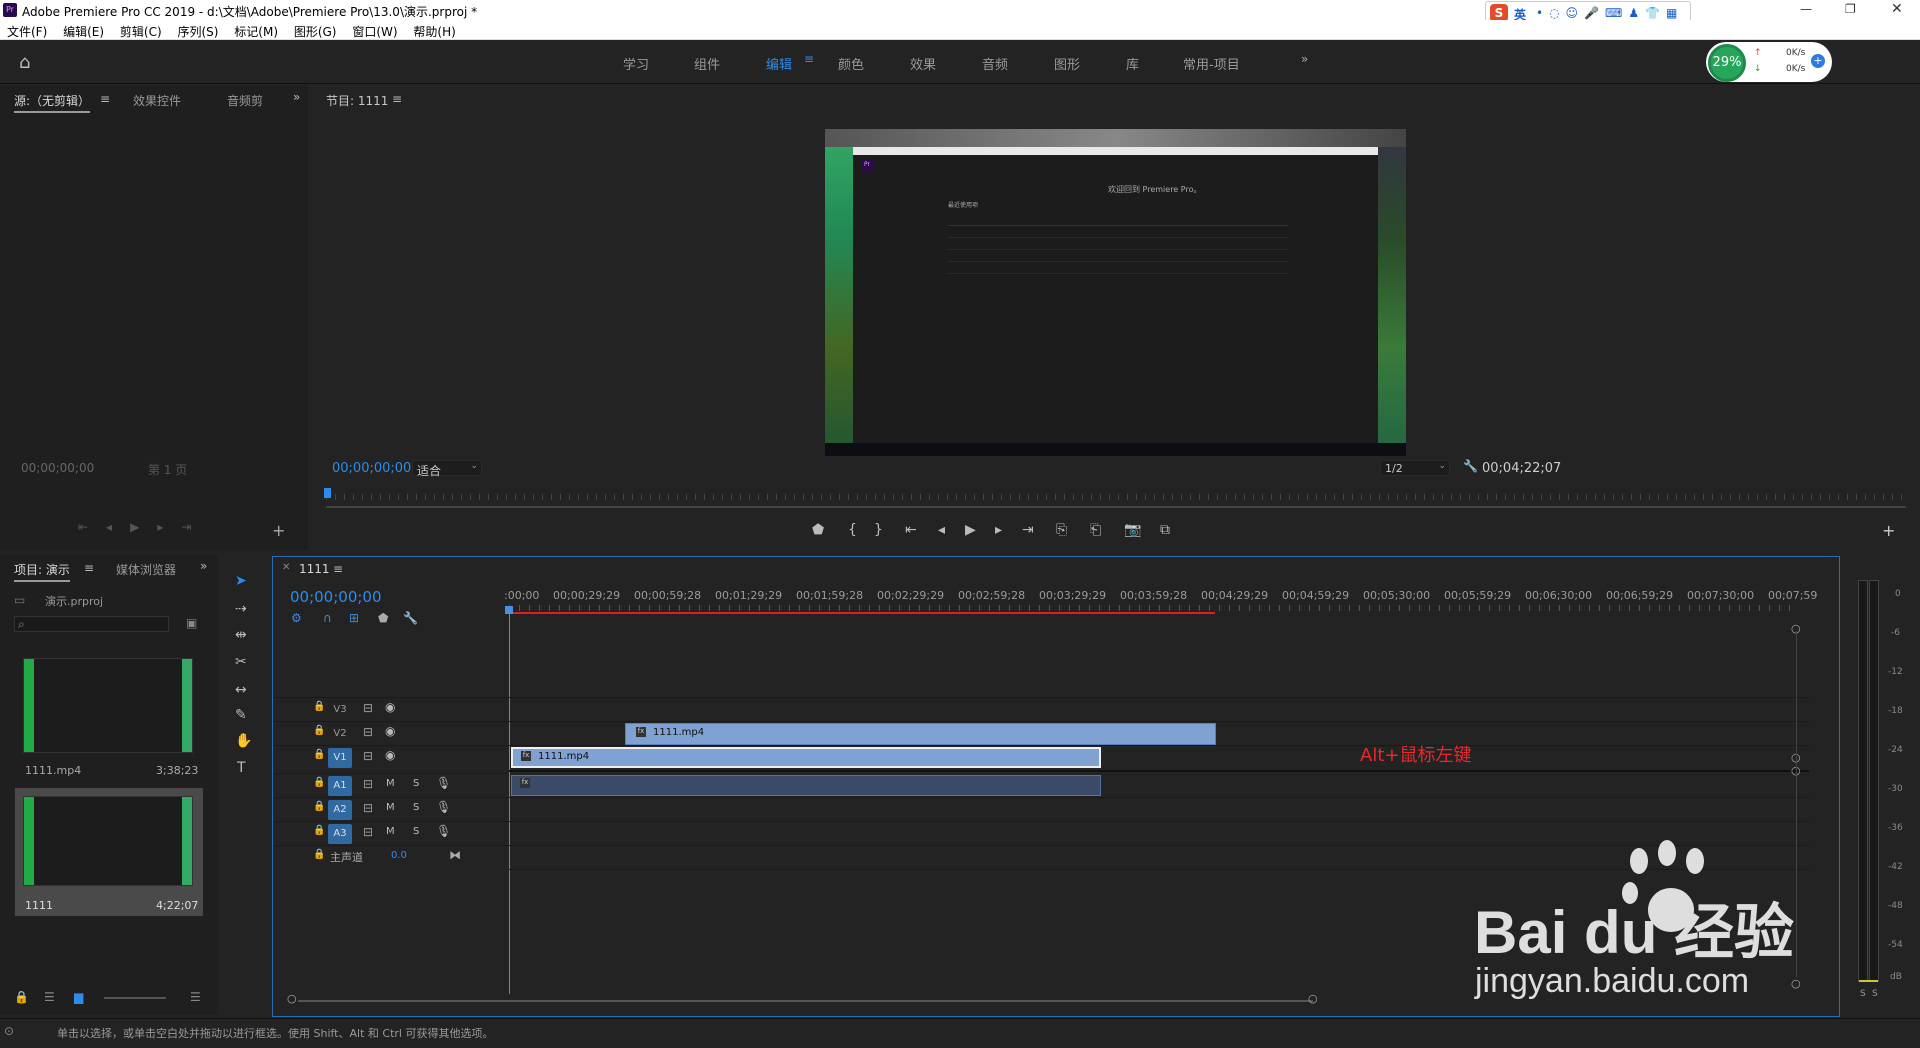  I want to click on workspace-menu-icon: ≡, so click(809, 59).